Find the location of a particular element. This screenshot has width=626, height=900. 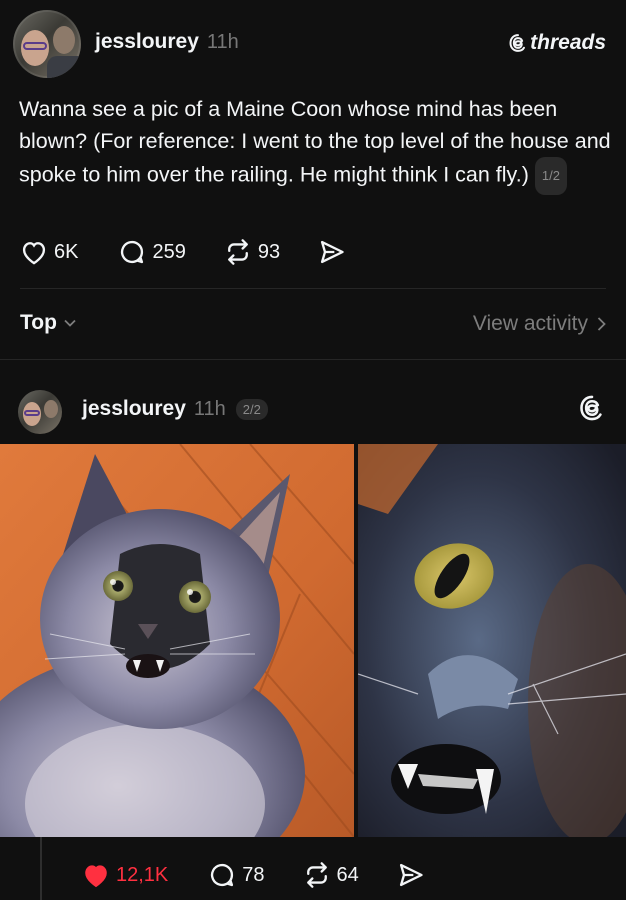

reply-count: 78 is located at coordinates (253, 874).